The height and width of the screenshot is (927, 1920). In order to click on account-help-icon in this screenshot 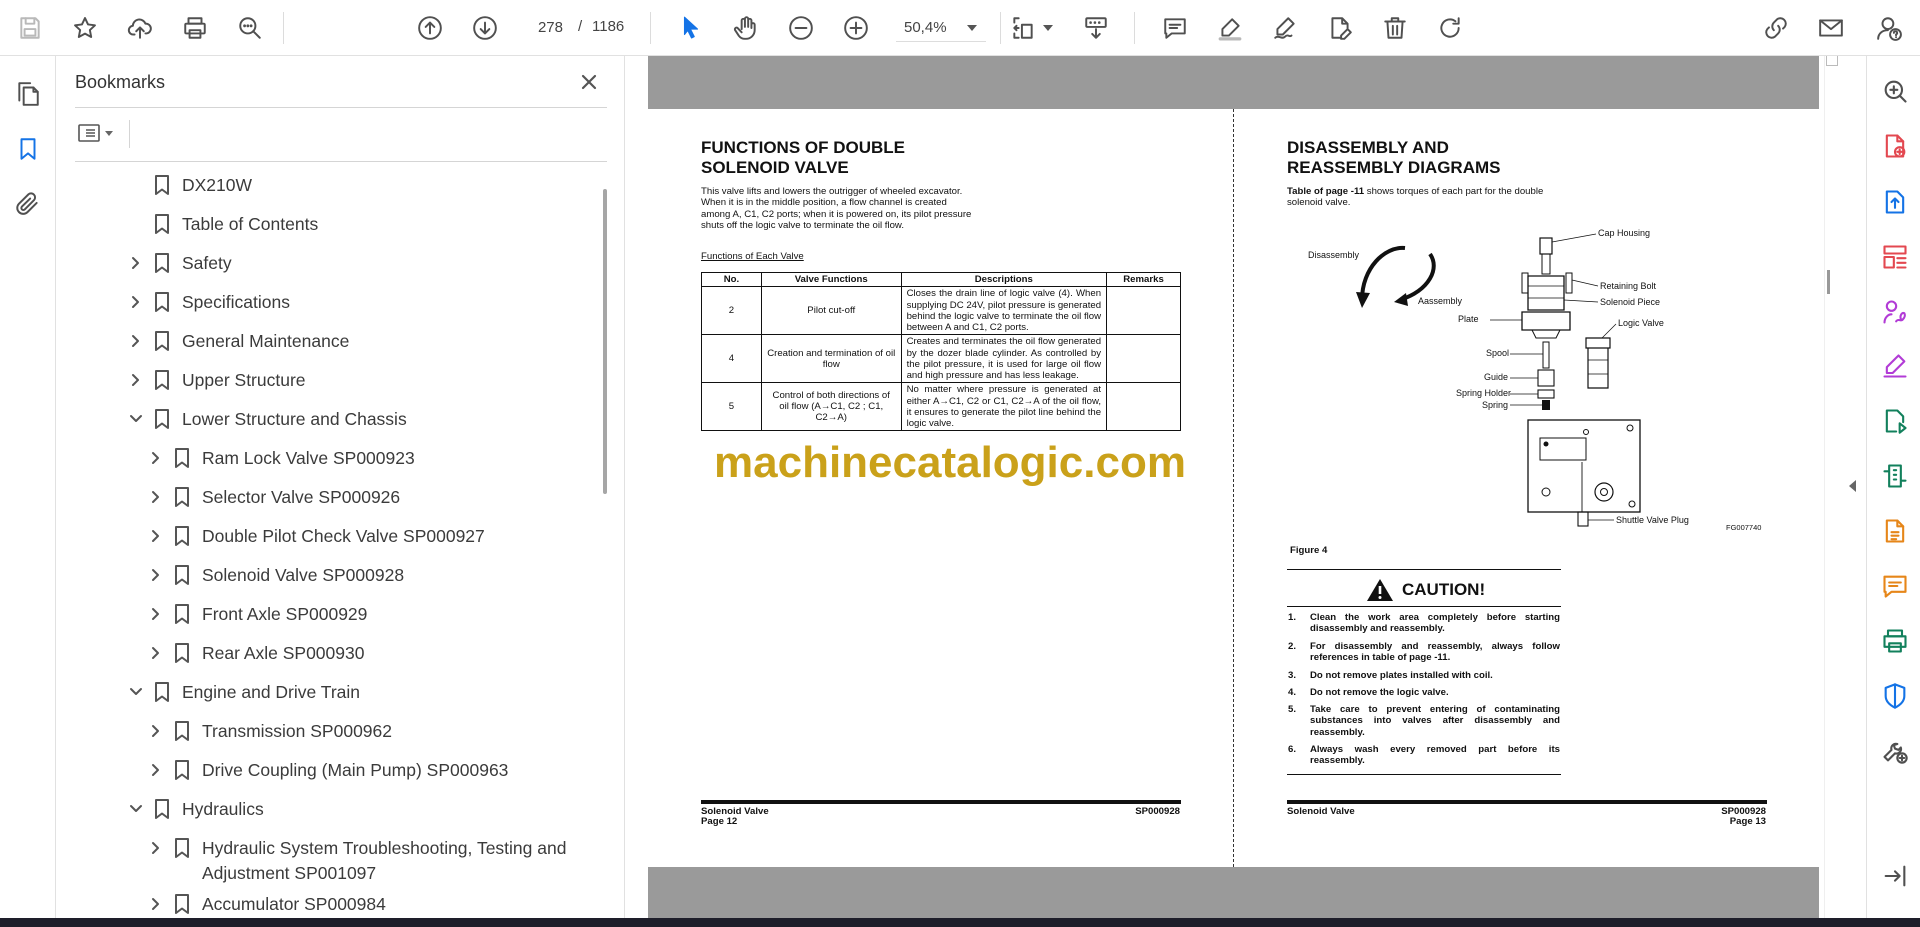, I will do `click(1889, 28)`.